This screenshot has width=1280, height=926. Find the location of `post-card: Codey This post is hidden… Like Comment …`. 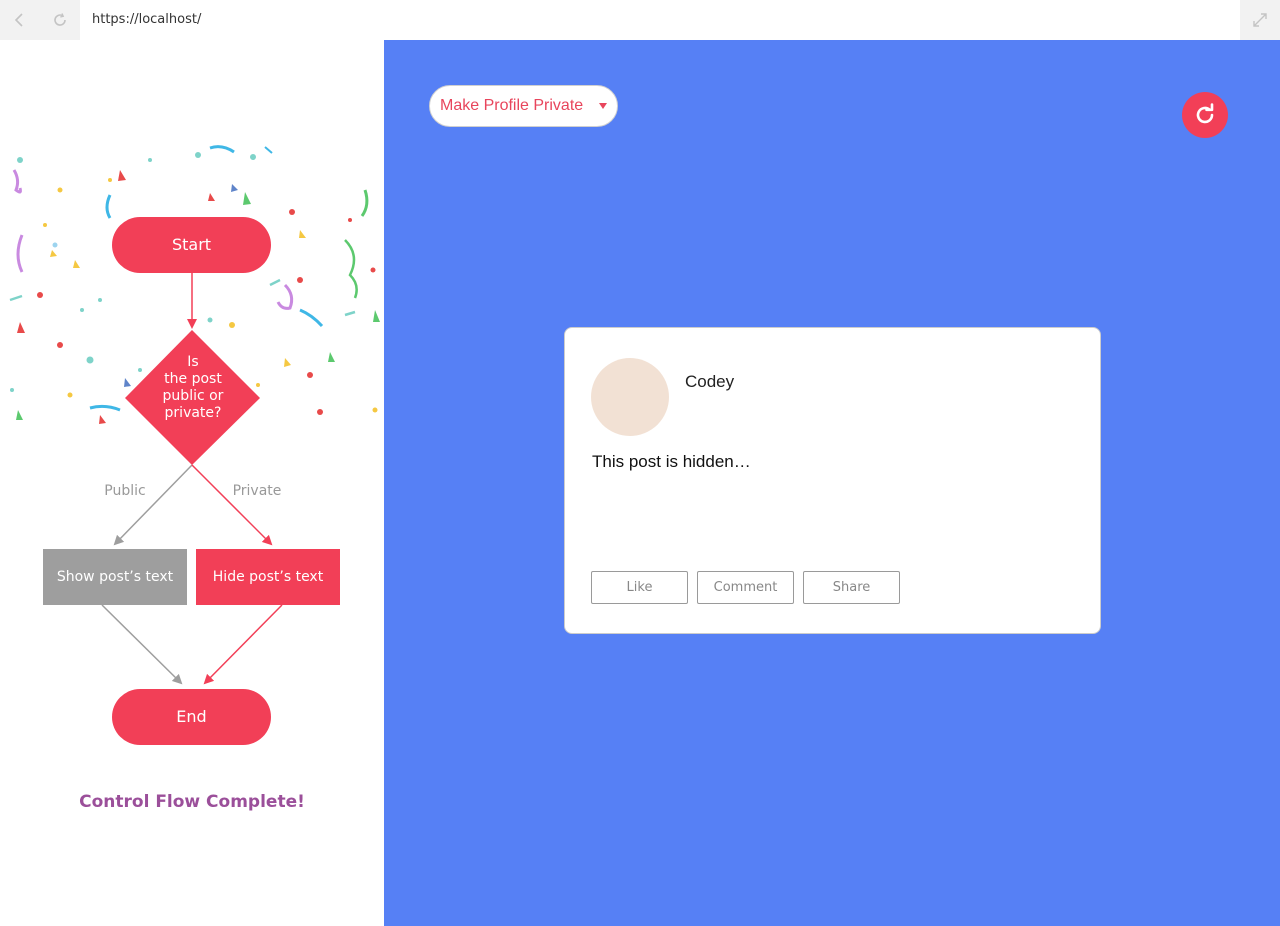

post-card: Codey This post is hidden… Like Comment … is located at coordinates (832, 480).